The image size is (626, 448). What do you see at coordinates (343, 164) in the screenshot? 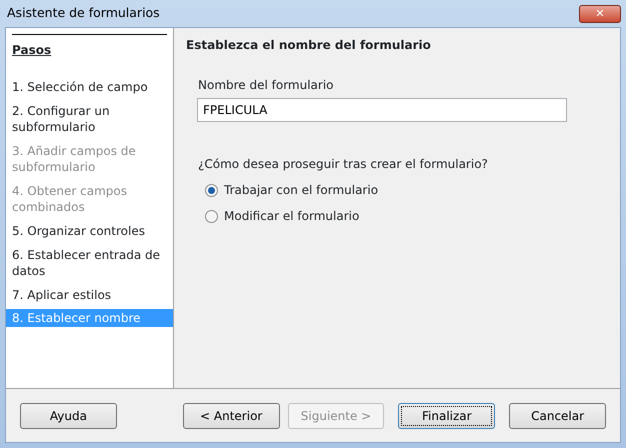
I see `question-text: ¿Cómo desea proseguir tras crear el formulario?` at bounding box center [343, 164].